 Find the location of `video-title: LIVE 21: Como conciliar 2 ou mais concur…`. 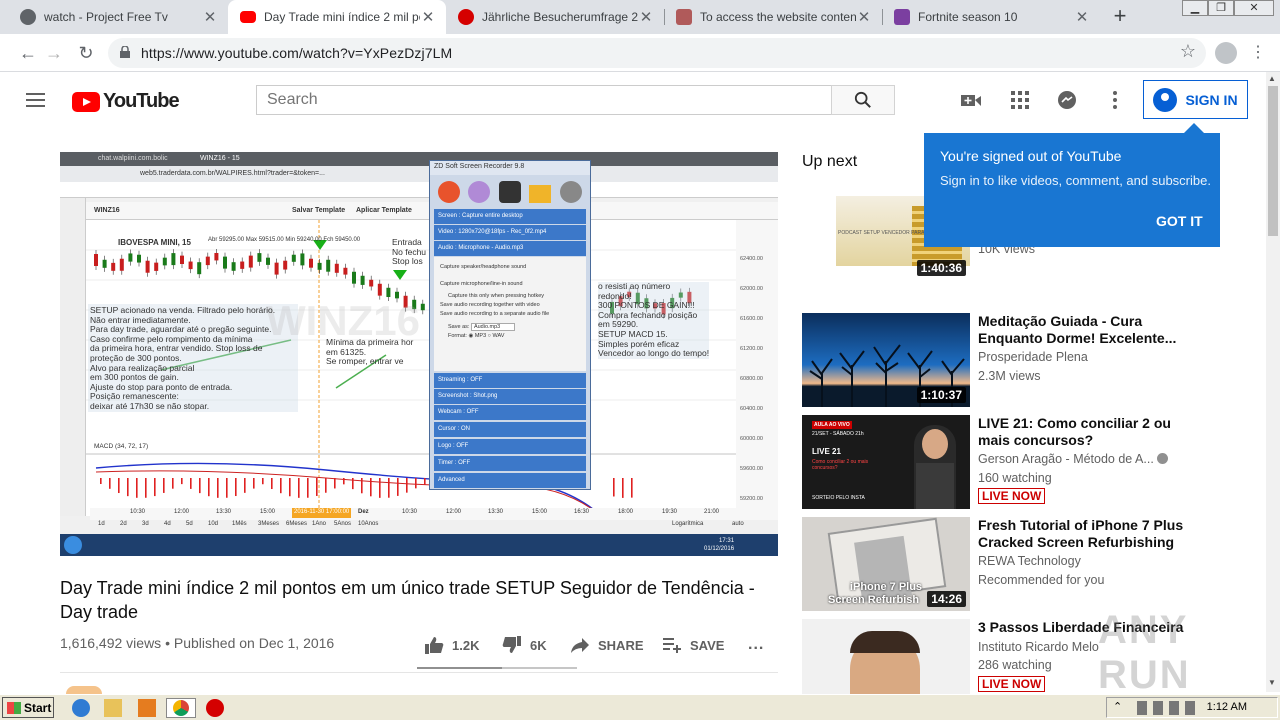

video-title: LIVE 21: Como conciliar 2 ou mais concur… is located at coordinates (1088, 431).